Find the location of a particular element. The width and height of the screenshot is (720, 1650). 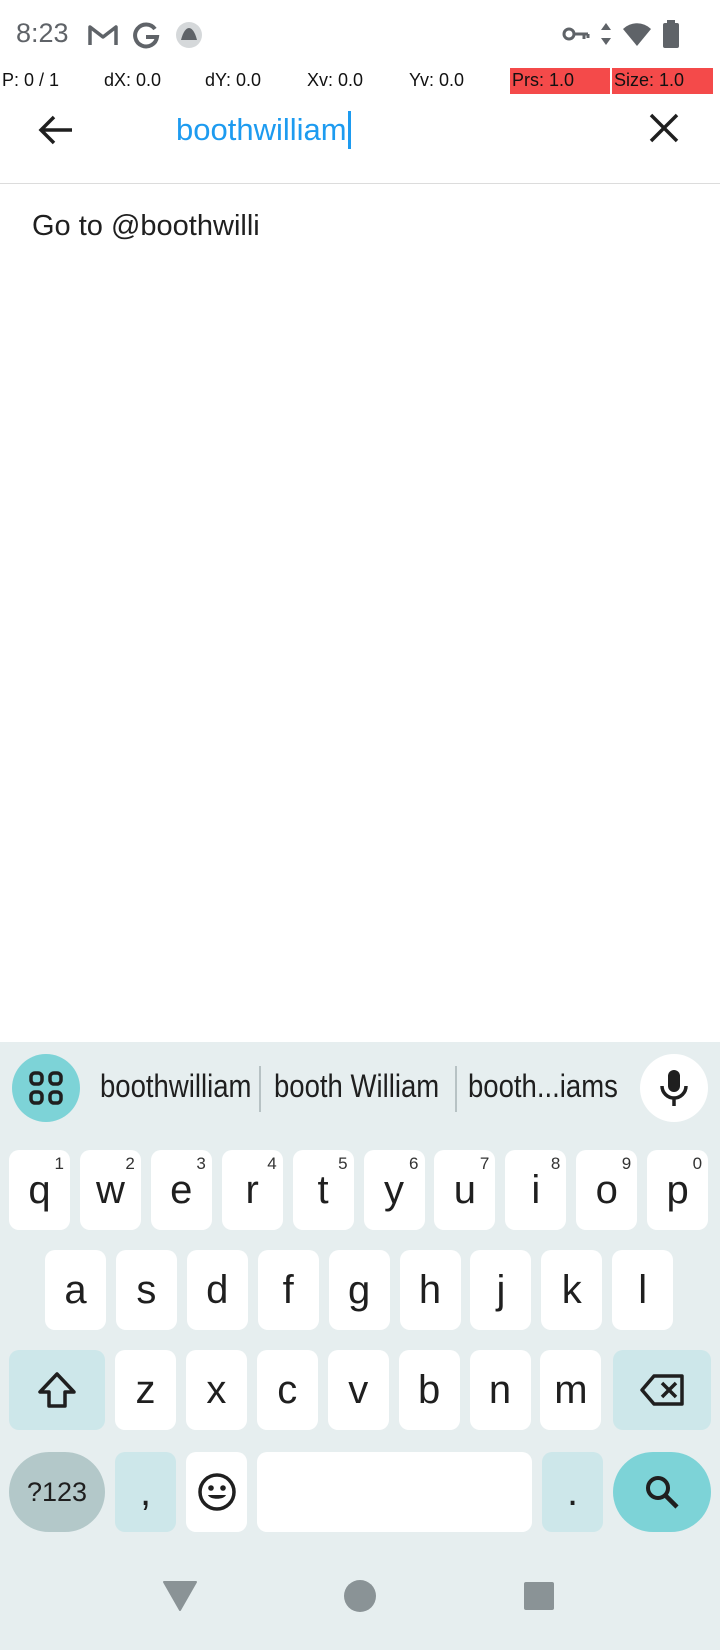

apps-grid-icon is located at coordinates (46, 1088).